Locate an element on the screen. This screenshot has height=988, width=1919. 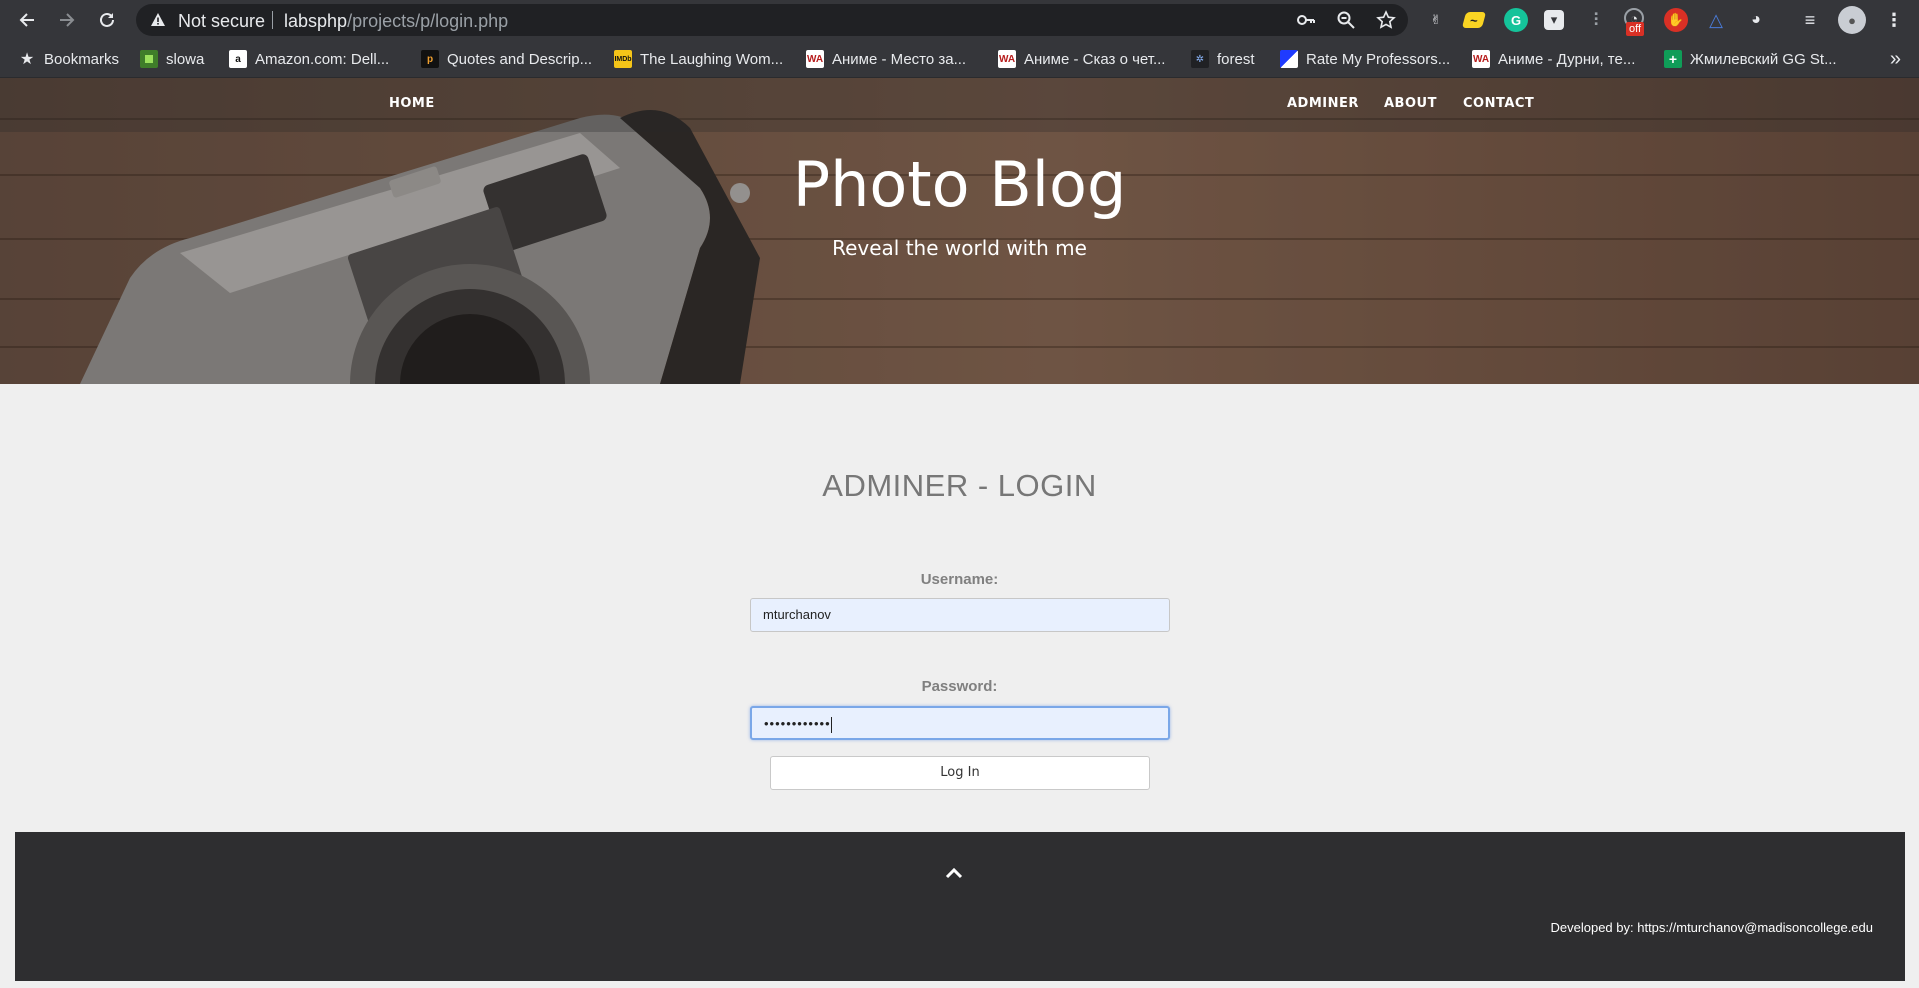
nav-contact: CONTACT is located at coordinates (1498, 103).